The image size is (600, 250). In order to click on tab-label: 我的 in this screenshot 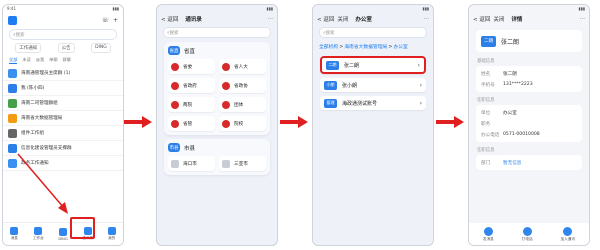, I will do `click(112, 238)`.